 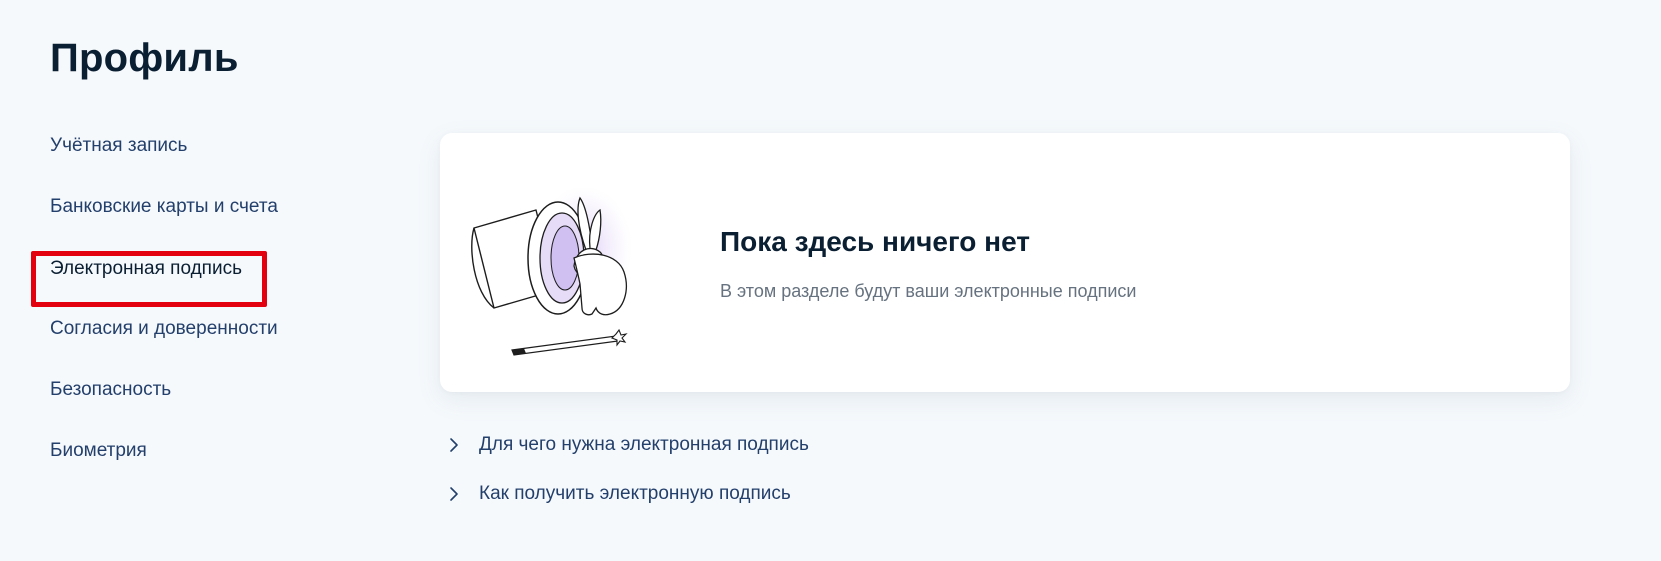 What do you see at coordinates (875, 241) in the screenshot?
I see `empty-state-title: Пока здесь ничего нет` at bounding box center [875, 241].